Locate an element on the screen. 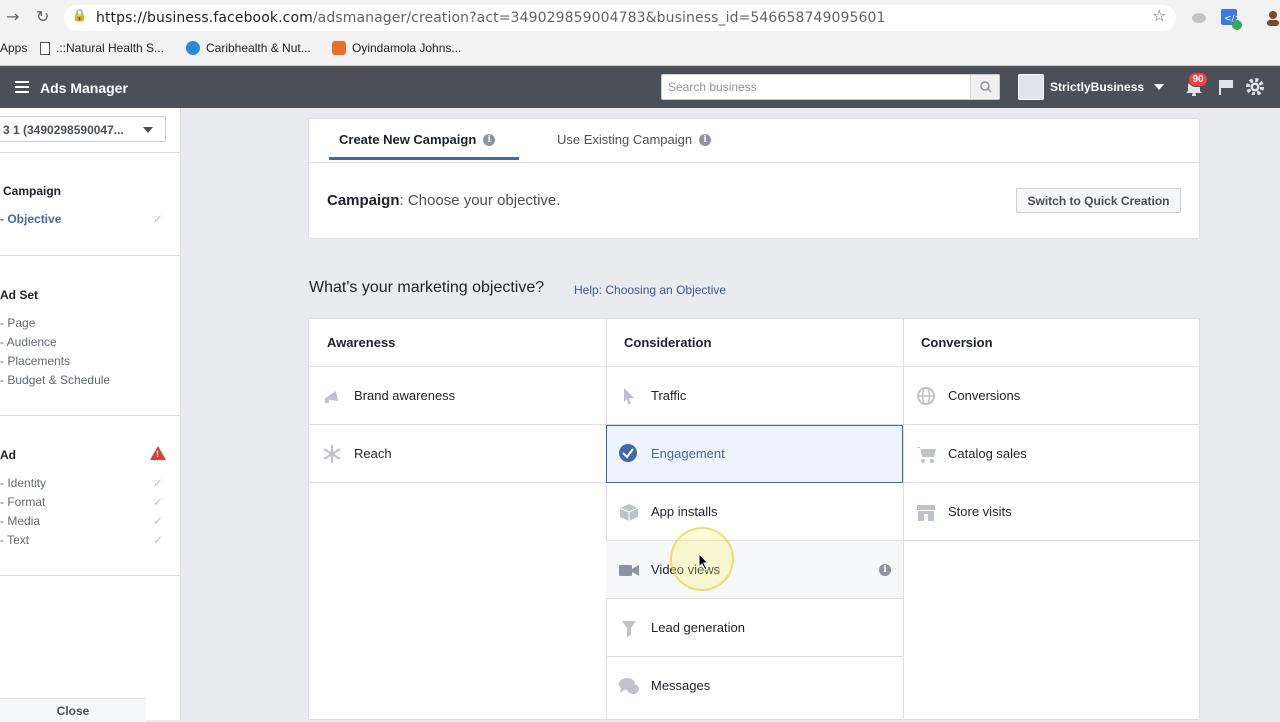 The image size is (1280, 722). objective-engagement: Engagement is located at coordinates (754, 454).